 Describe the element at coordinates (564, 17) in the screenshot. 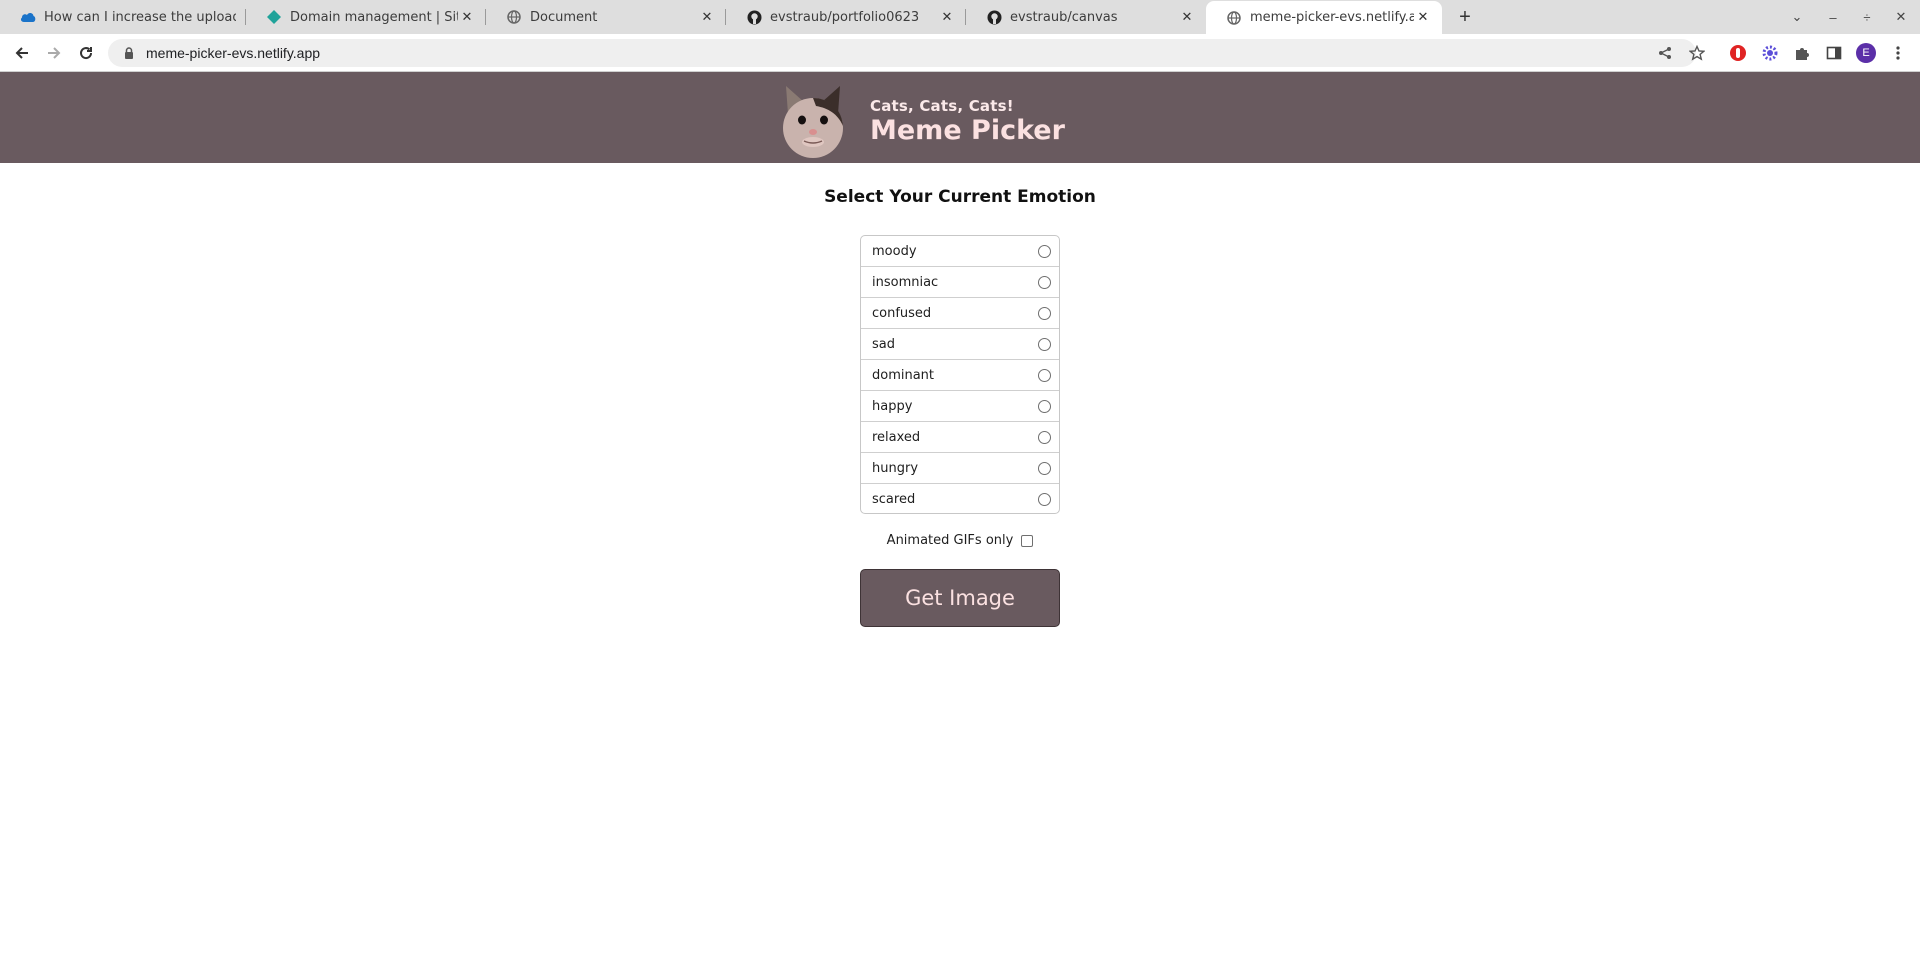

I see `tab-title: Document` at that location.